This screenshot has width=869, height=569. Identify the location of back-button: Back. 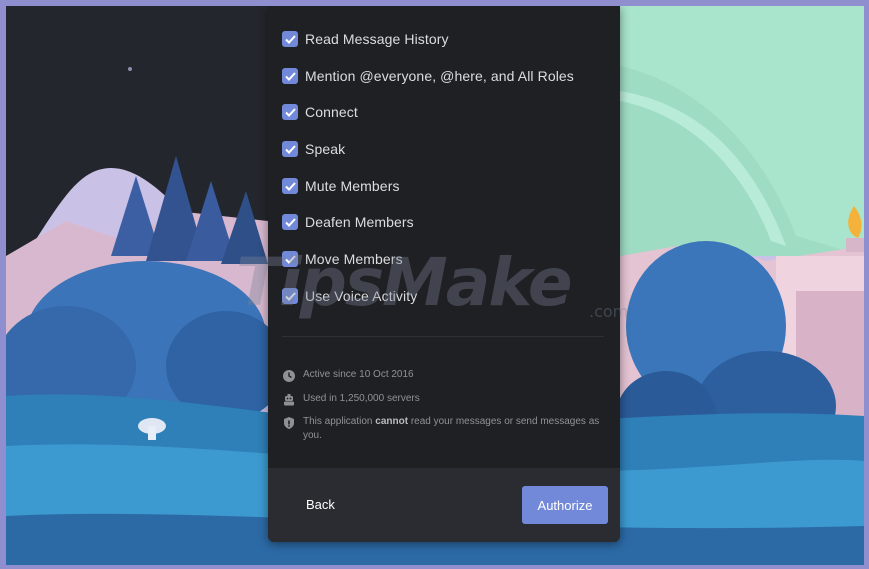
(324, 504).